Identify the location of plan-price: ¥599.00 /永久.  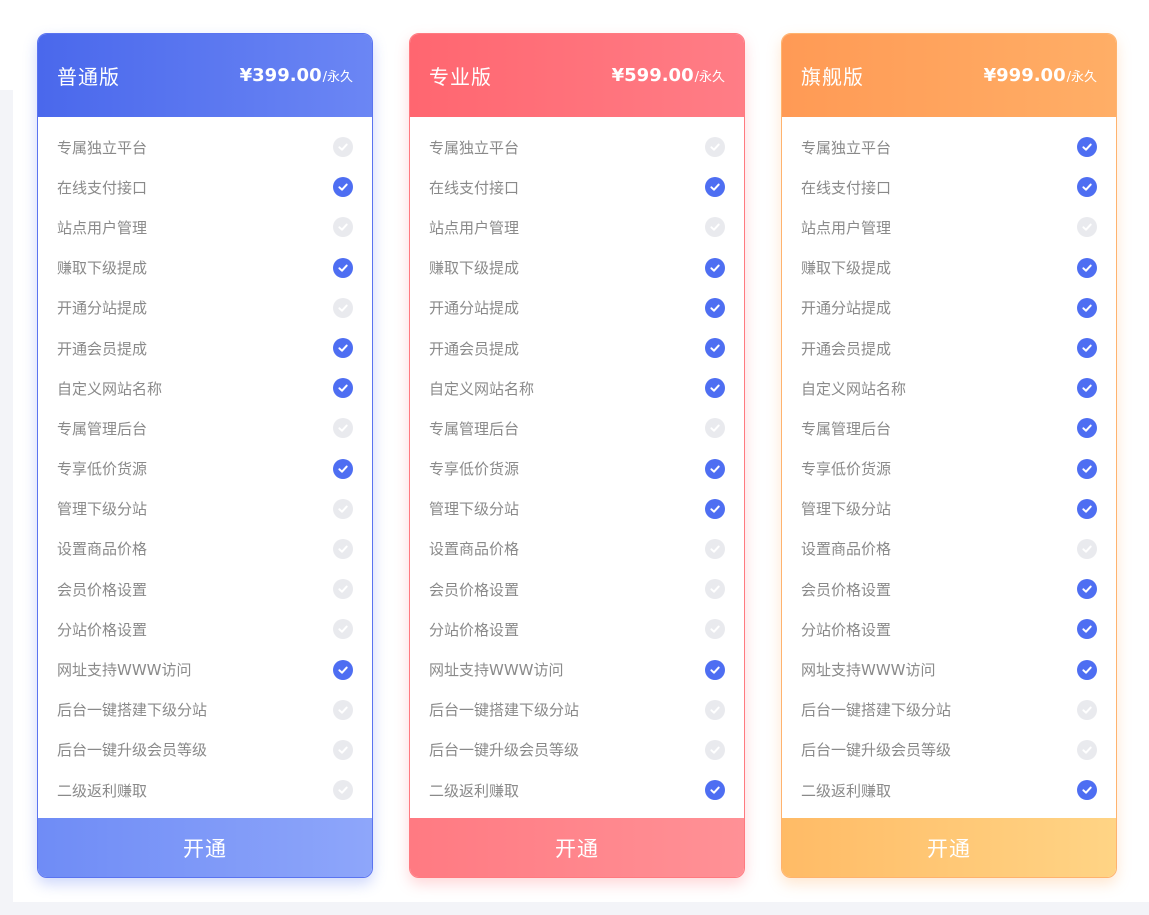
(668, 75).